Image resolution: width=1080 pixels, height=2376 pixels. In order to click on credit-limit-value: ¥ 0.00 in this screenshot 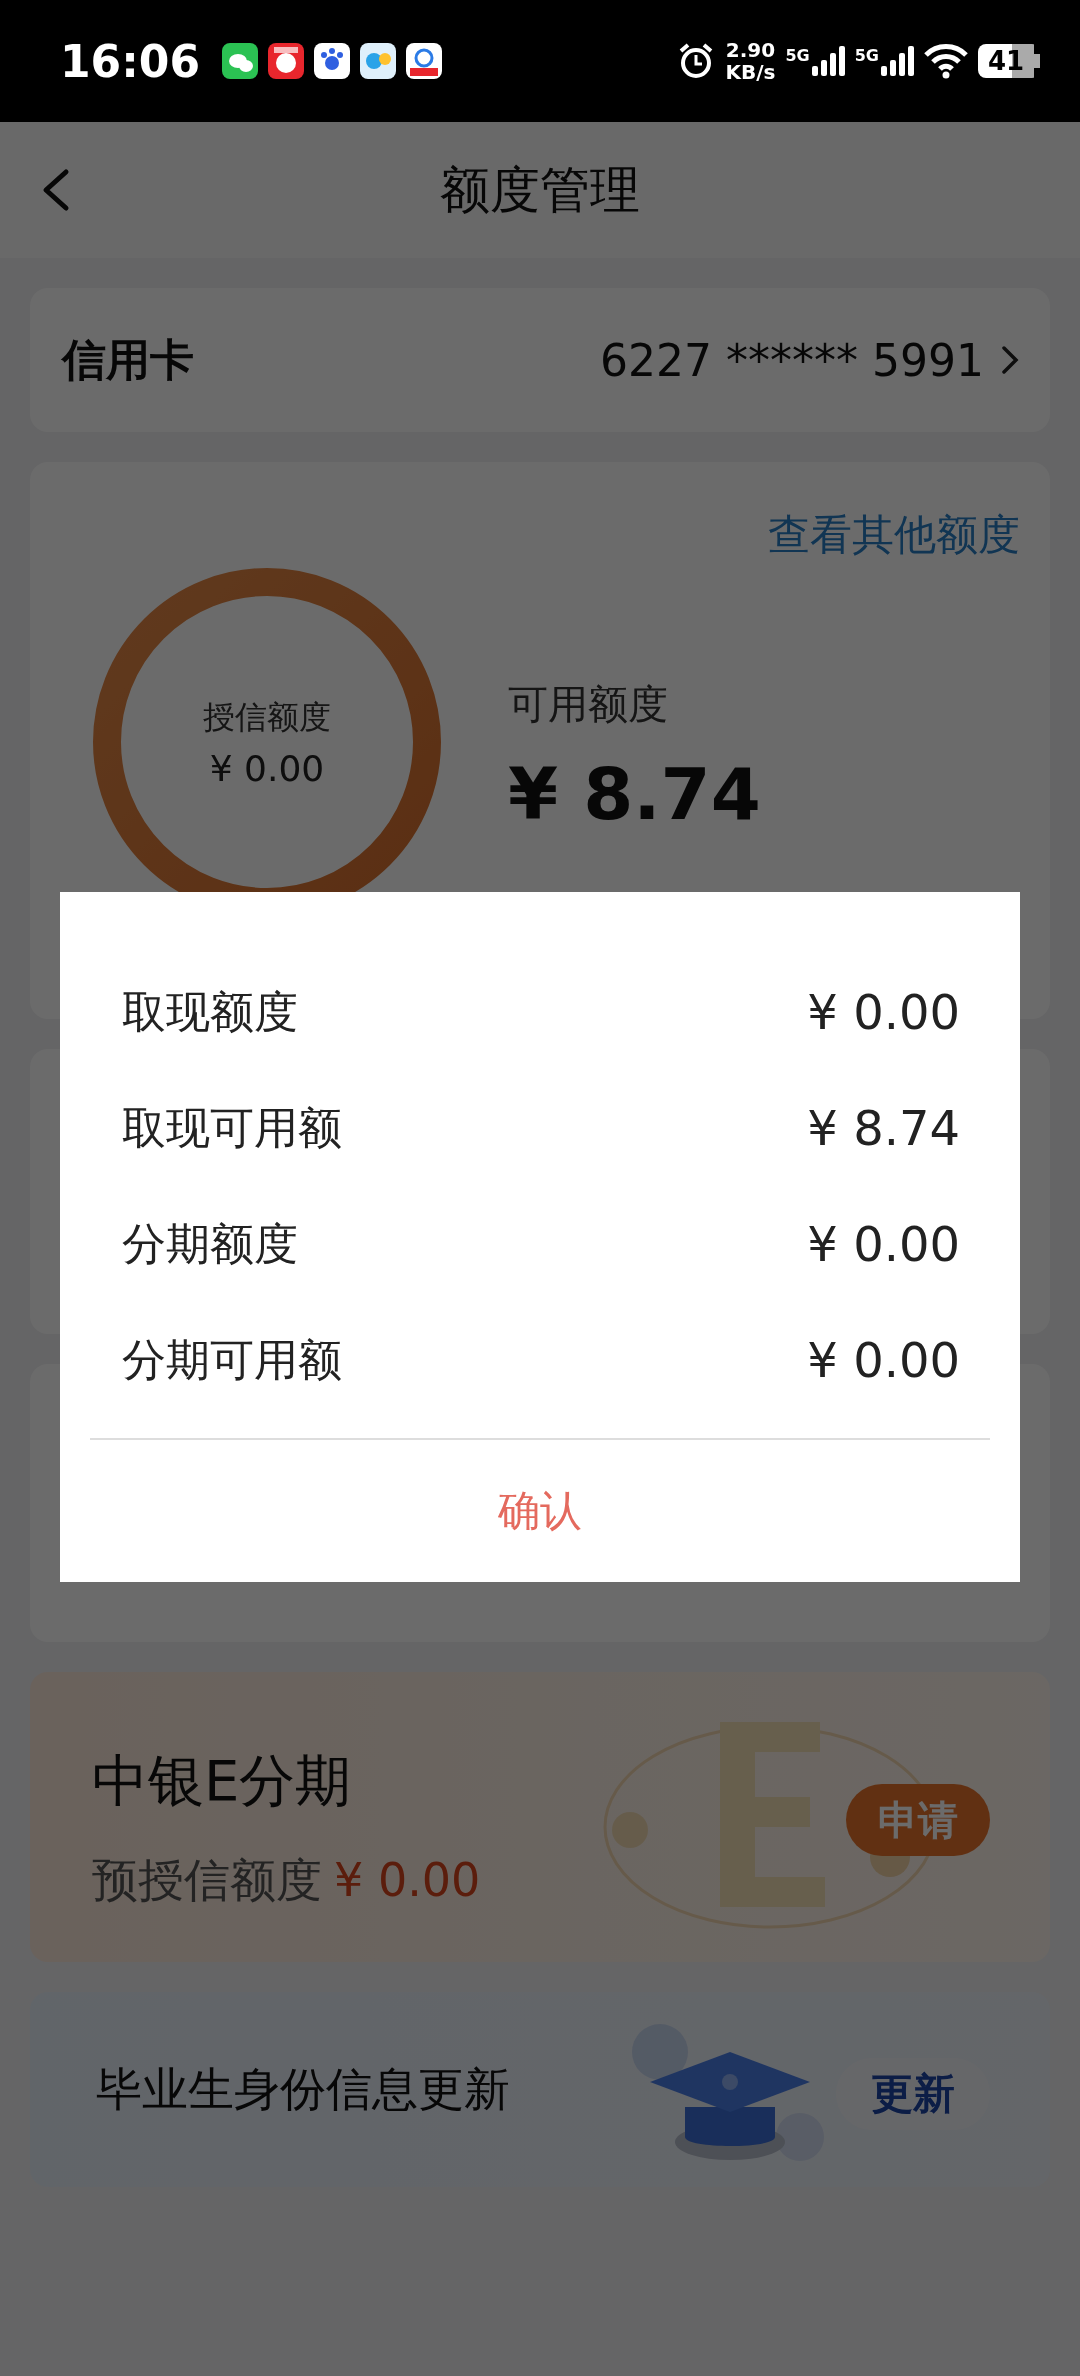, I will do `click(267, 768)`.